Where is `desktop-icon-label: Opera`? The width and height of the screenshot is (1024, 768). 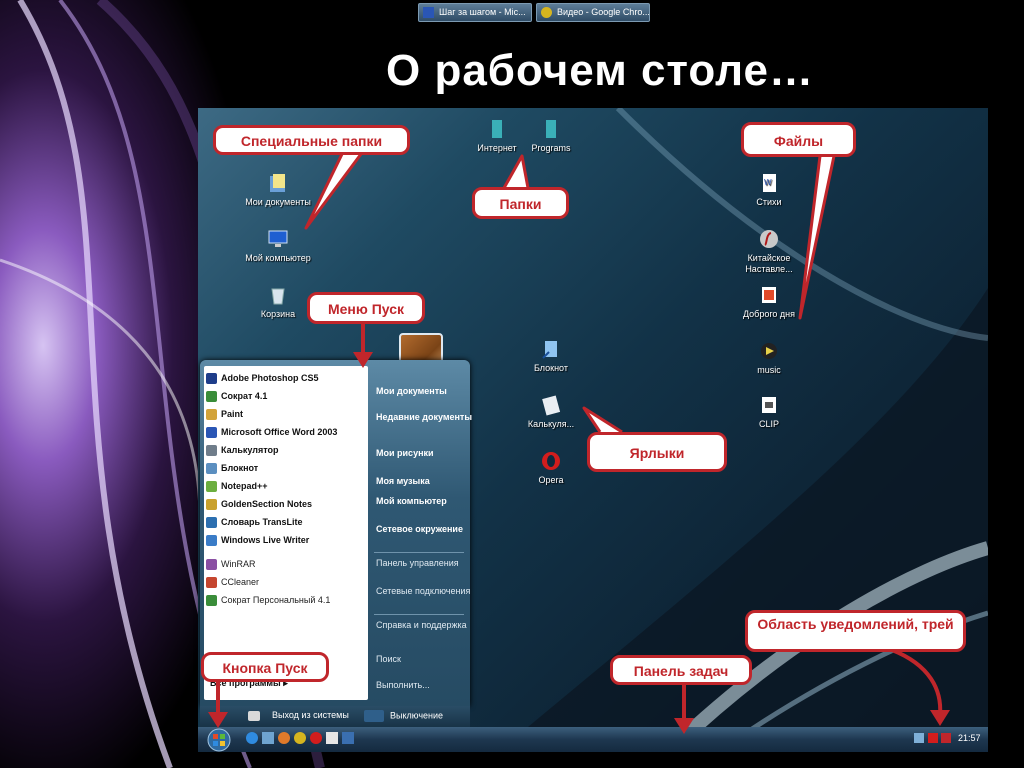
desktop-icon-label: Opera is located at coordinates (551, 480).